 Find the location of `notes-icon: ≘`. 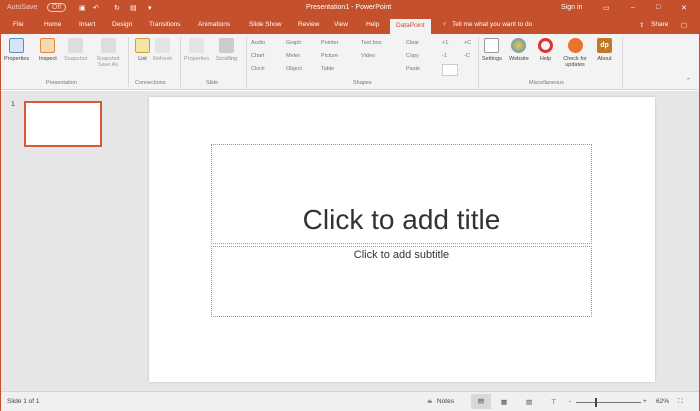

notes-icon: ≘ is located at coordinates (430, 402).